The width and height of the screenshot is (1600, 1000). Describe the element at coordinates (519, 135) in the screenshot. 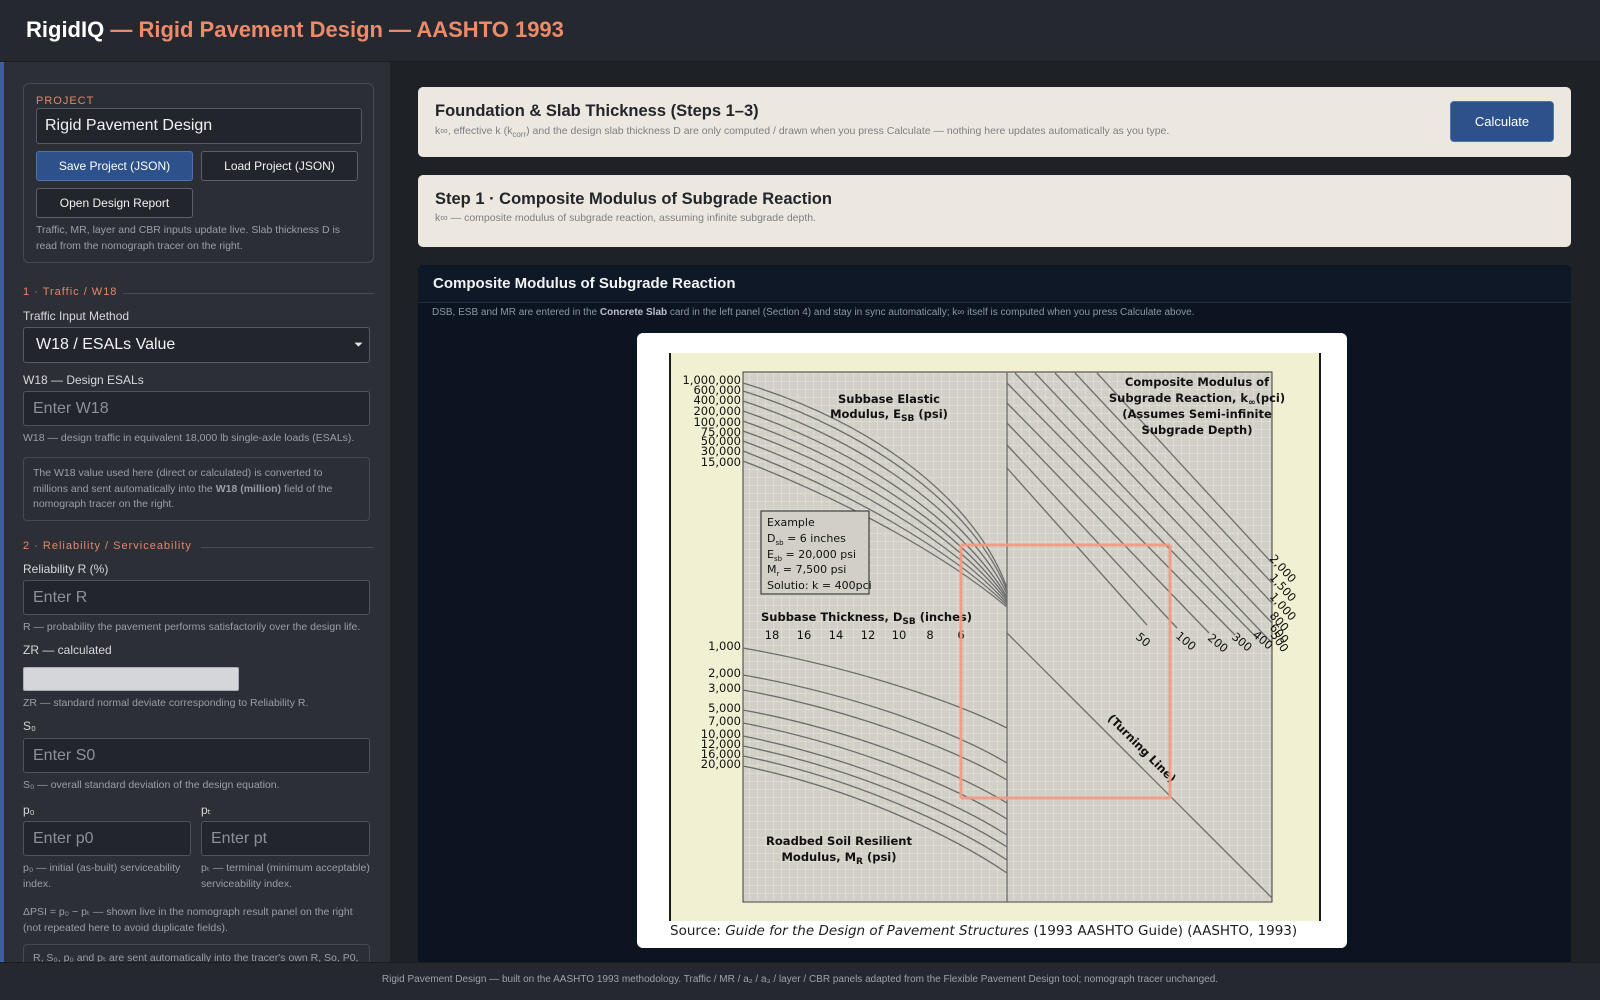

I see `foundation-sub-subscript: corr` at that location.